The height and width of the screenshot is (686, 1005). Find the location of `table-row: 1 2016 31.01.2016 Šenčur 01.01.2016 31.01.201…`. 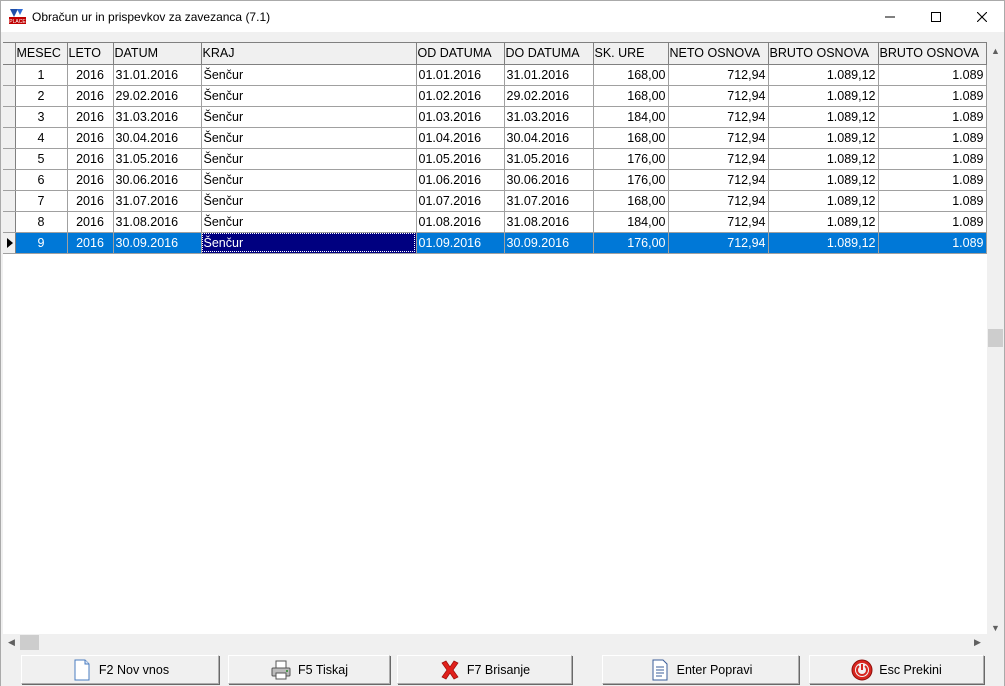

table-row: 1 2016 31.01.2016 Šenčur 01.01.2016 31.01.201… is located at coordinates (495, 75).